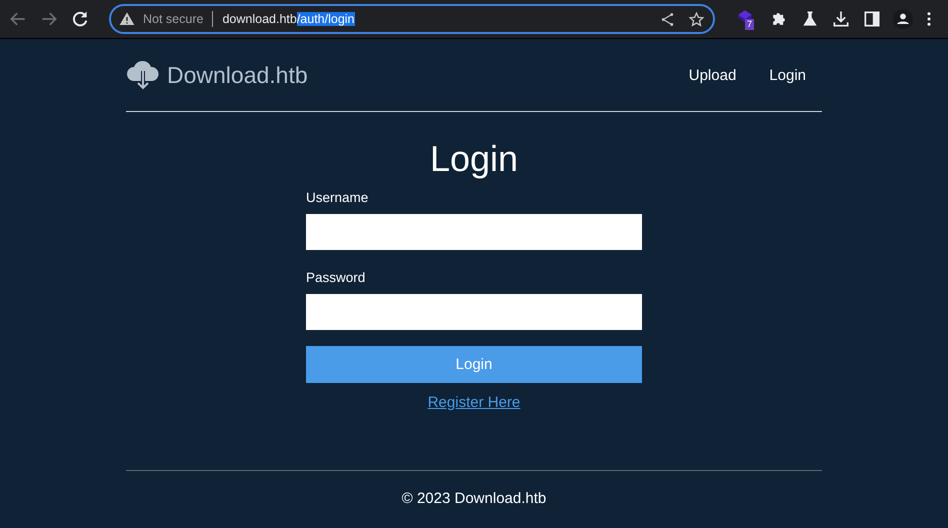 The height and width of the screenshot is (528, 948). I want to click on register-link: Register Here, so click(474, 402).